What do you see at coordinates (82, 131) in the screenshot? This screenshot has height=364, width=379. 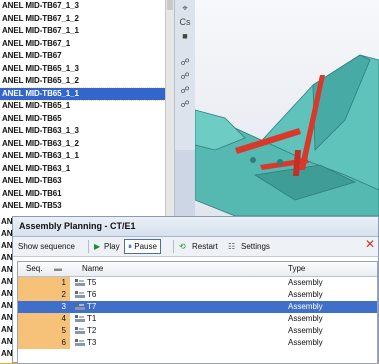 I see `tree-item: ANEL MID-TB63_1_3` at bounding box center [82, 131].